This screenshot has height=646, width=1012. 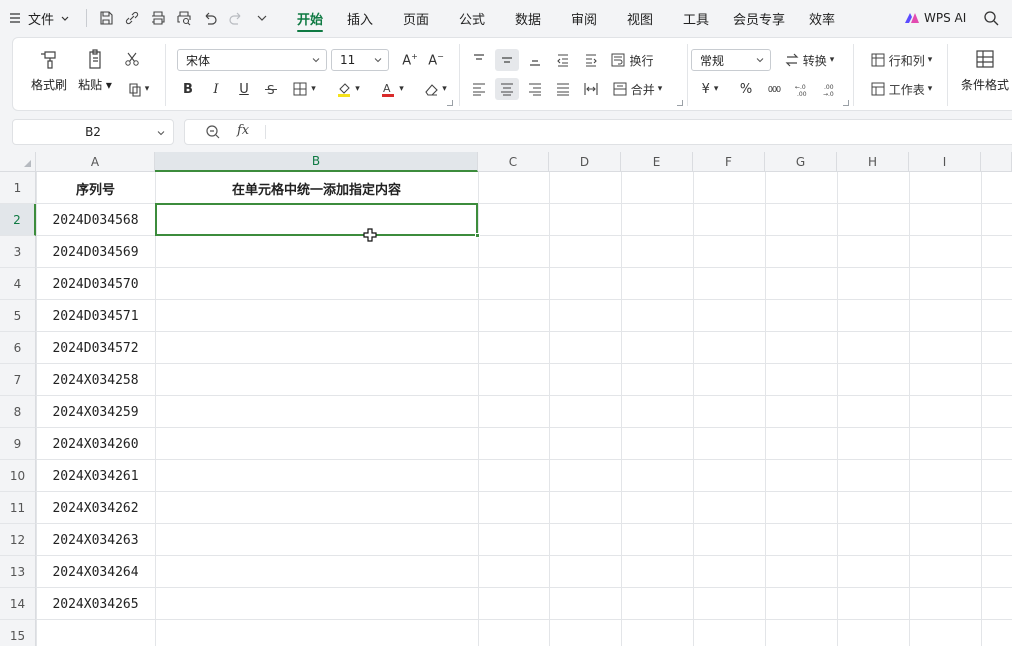 What do you see at coordinates (472, 18) in the screenshot?
I see `tab-formula: 公式` at bounding box center [472, 18].